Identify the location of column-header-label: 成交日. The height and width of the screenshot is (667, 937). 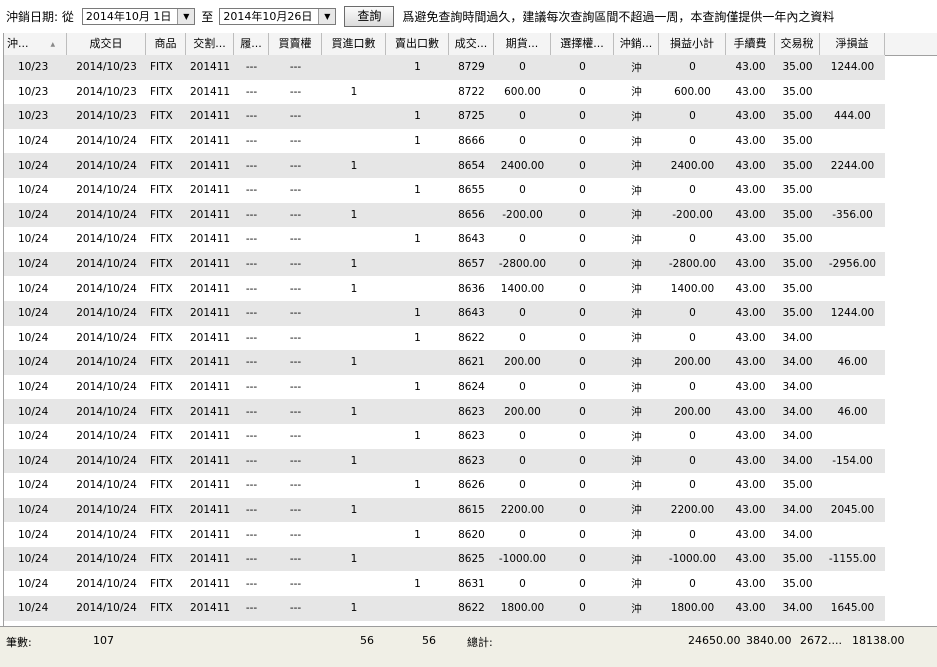
(106, 43).